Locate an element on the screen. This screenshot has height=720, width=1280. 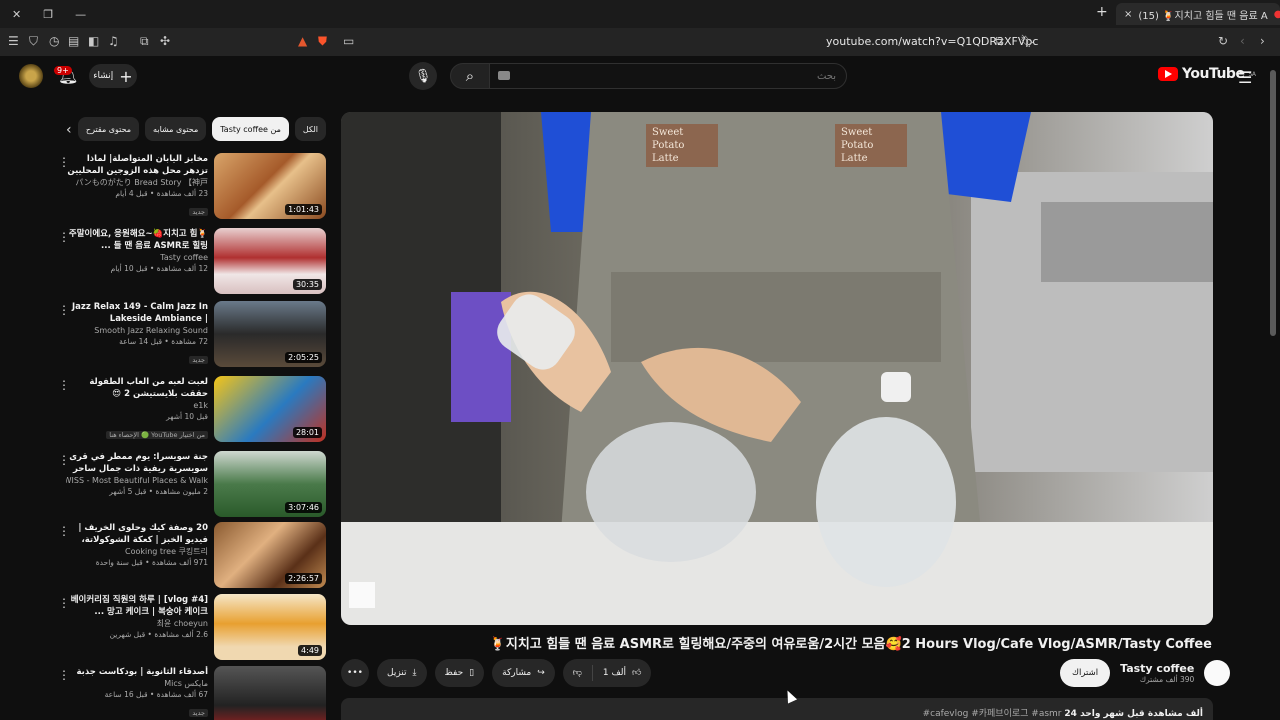
page-scrollbar is located at coordinates (1273, 203).